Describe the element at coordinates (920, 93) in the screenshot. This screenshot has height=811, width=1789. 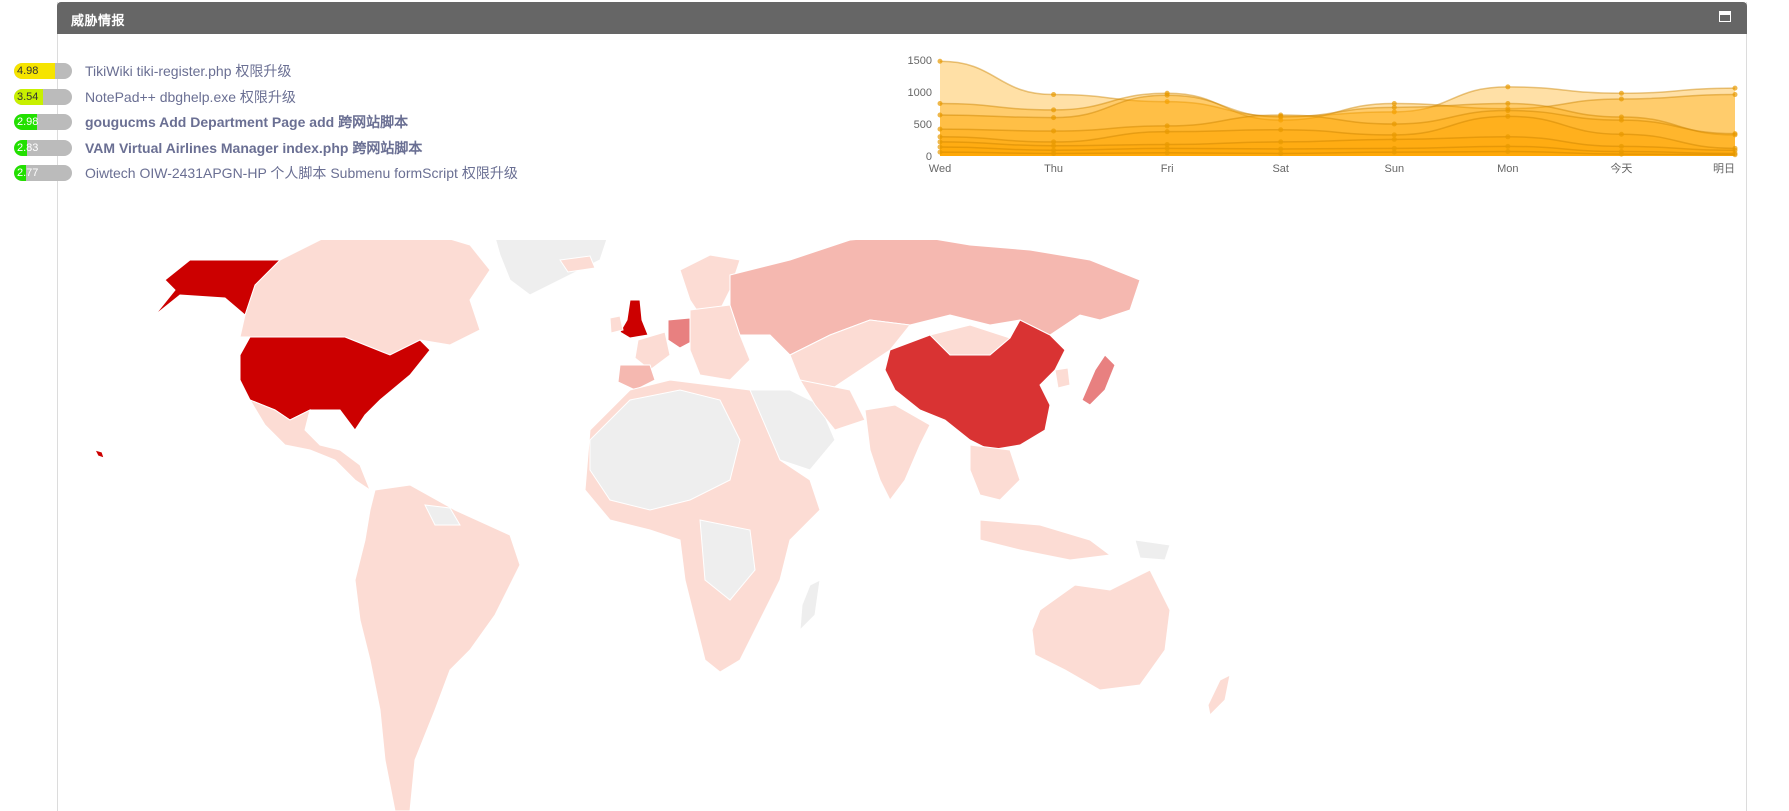
I see `y-tick-label: 1000` at that location.